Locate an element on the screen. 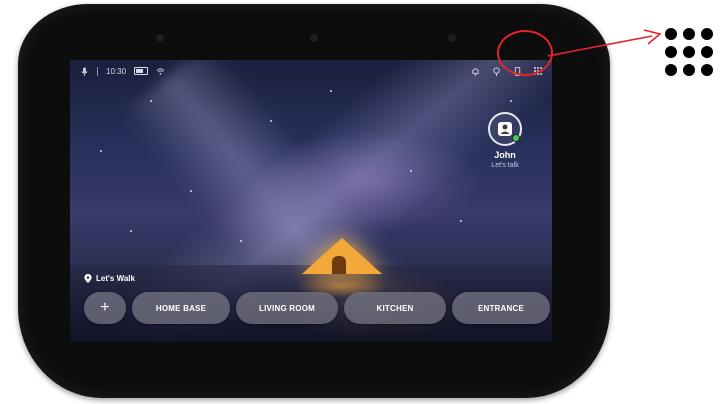 The width and height of the screenshot is (720, 404). user-profile: John Let's talk is located at coordinates (505, 140).